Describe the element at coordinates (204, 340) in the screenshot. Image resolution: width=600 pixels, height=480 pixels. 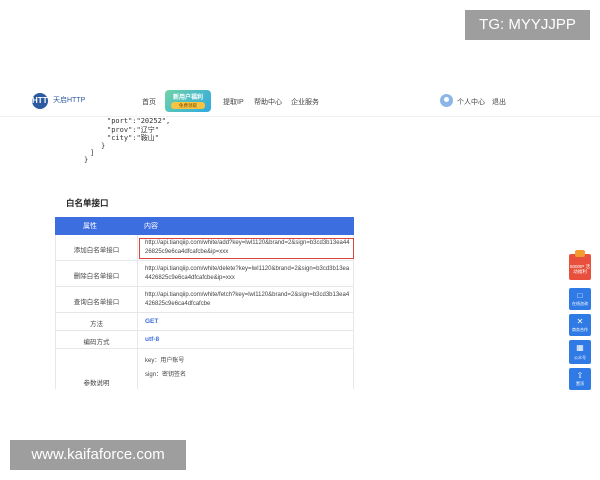
I see `table-row: 编码方式 utf-8` at that location.